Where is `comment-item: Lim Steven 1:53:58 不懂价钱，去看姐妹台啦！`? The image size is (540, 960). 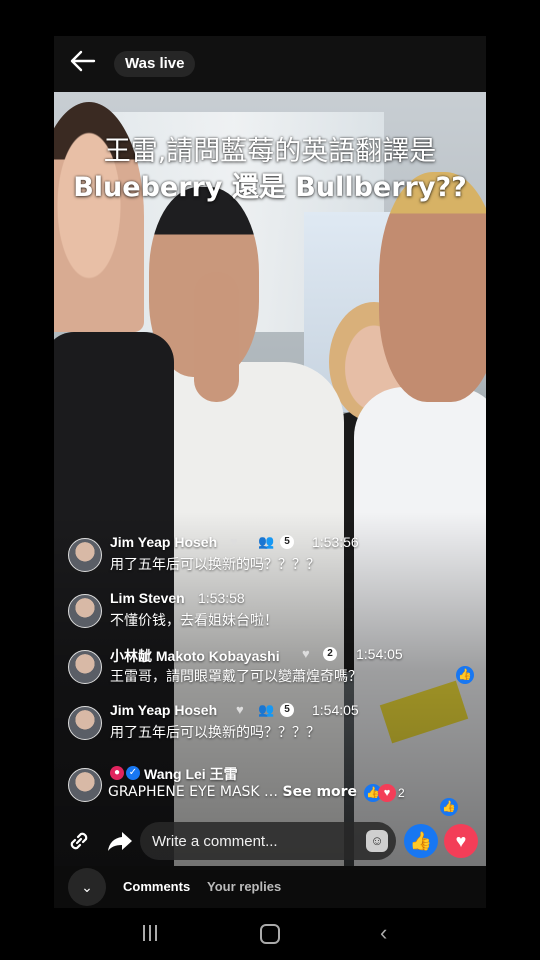 comment-item: Lim Steven 1:53:58 不懂价钱，去看姐妹台啦！ is located at coordinates (258, 616).